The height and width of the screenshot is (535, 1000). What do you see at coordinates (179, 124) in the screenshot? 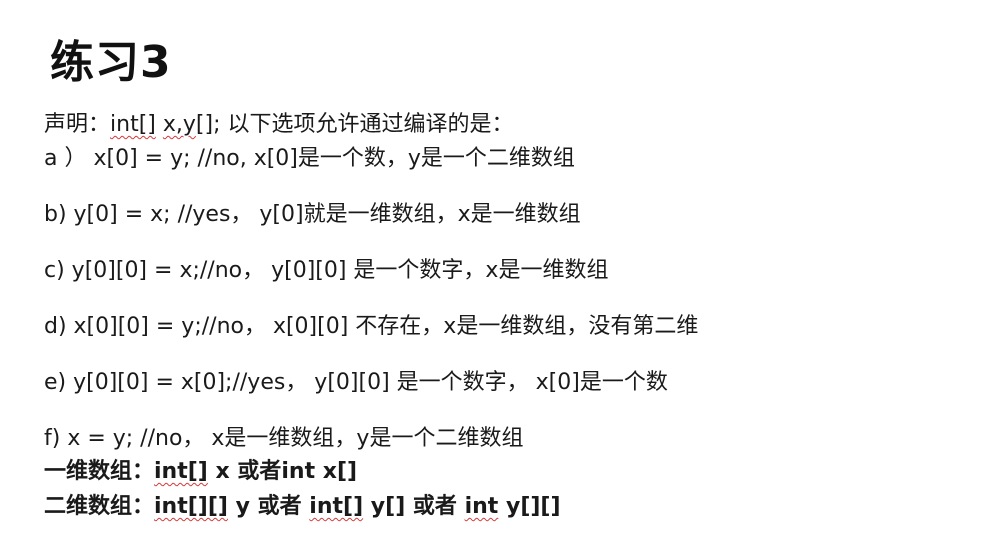
I see `statement-code-xy: x,y` at bounding box center [179, 124].